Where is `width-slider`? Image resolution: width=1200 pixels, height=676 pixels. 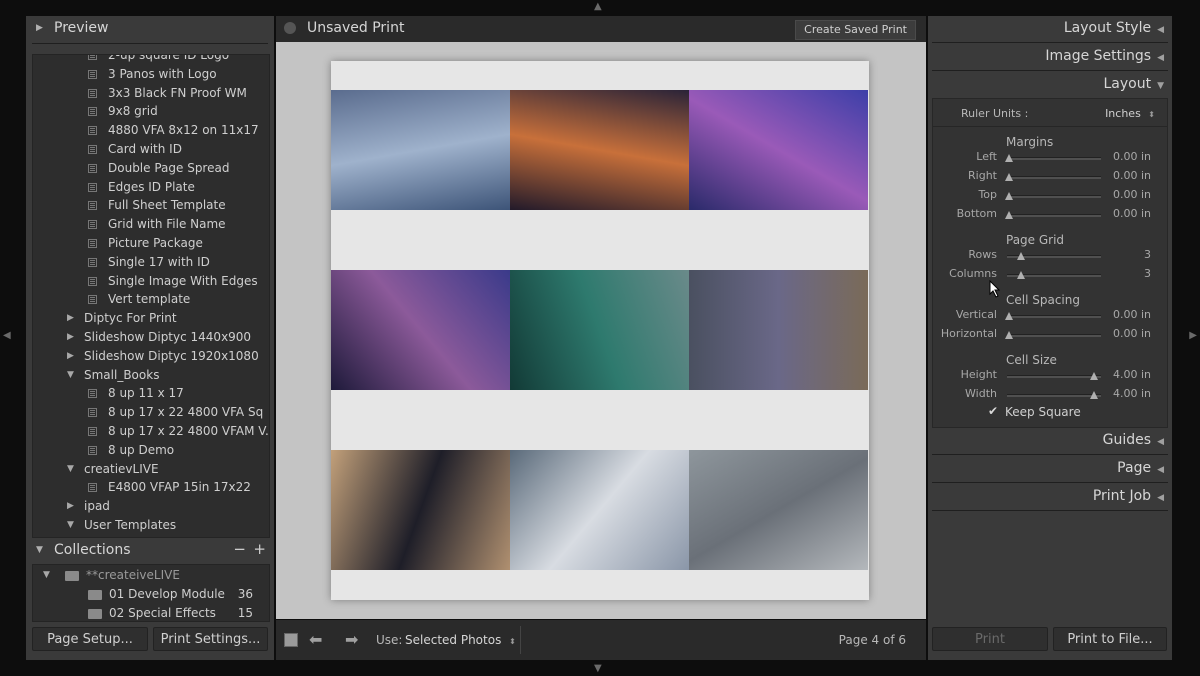 width-slider is located at coordinates (1054, 395).